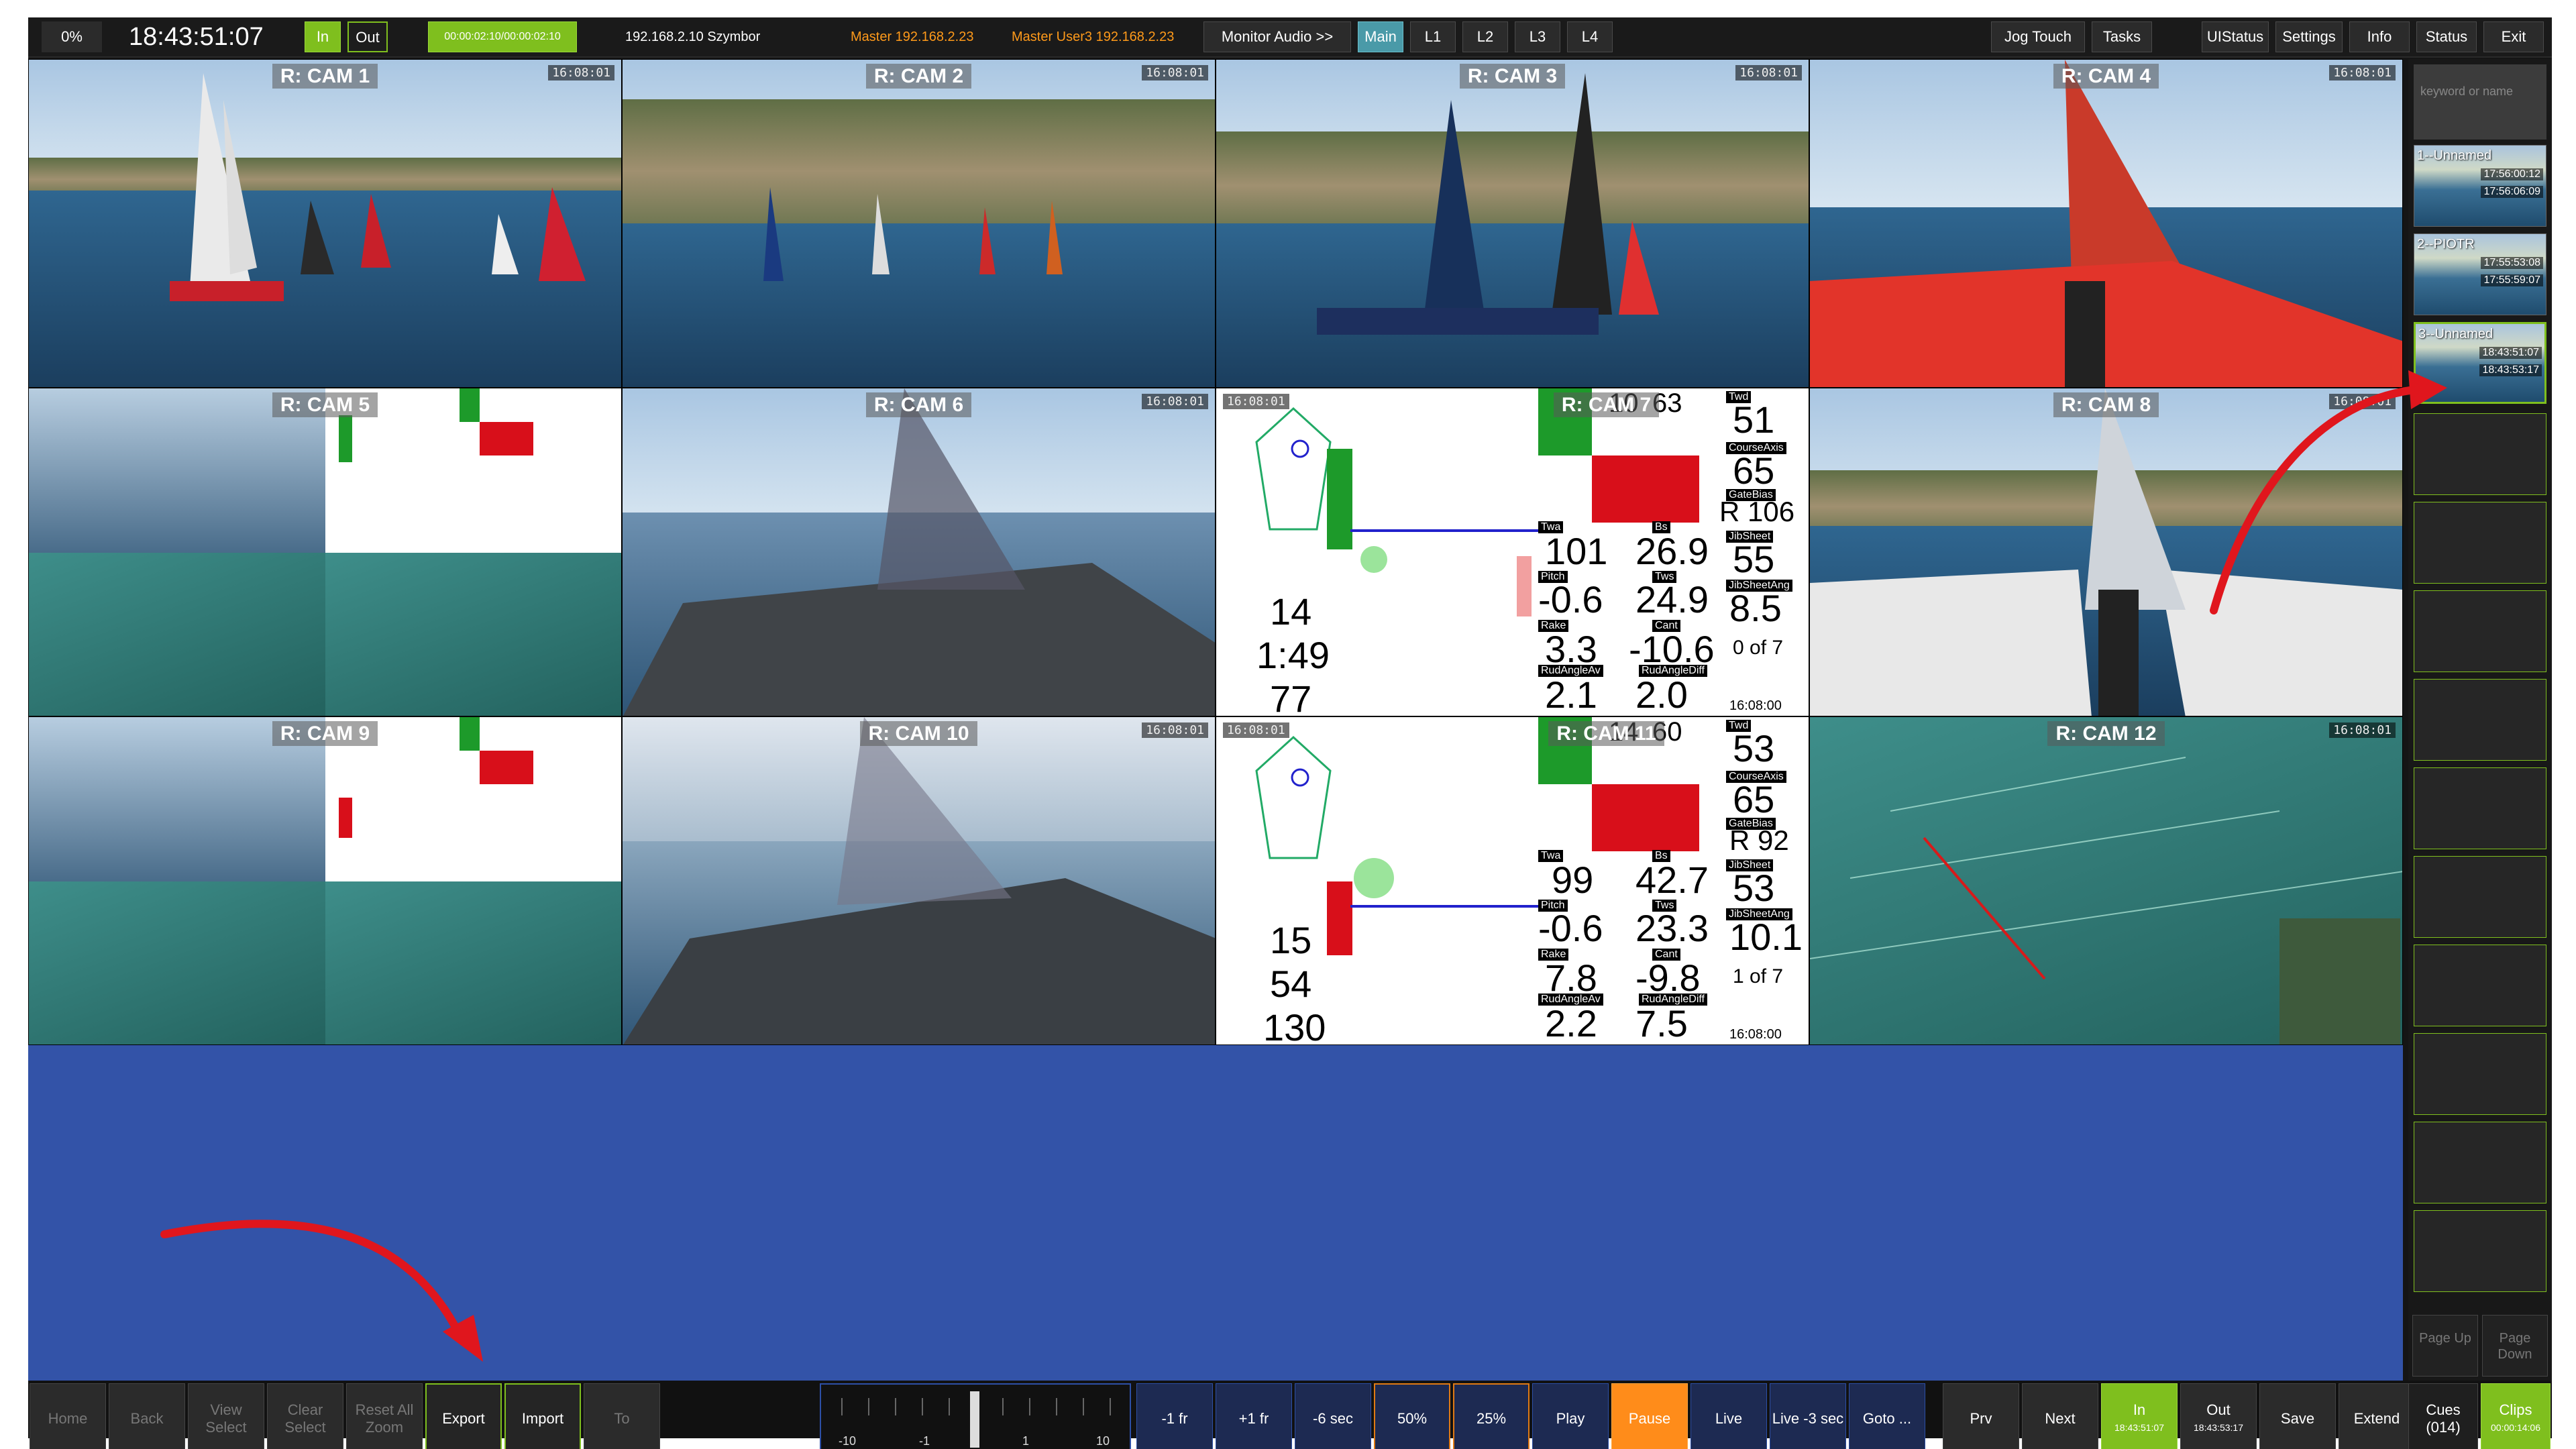  What do you see at coordinates (1672, 880) in the screenshot?
I see `tele-value: 42.7` at bounding box center [1672, 880].